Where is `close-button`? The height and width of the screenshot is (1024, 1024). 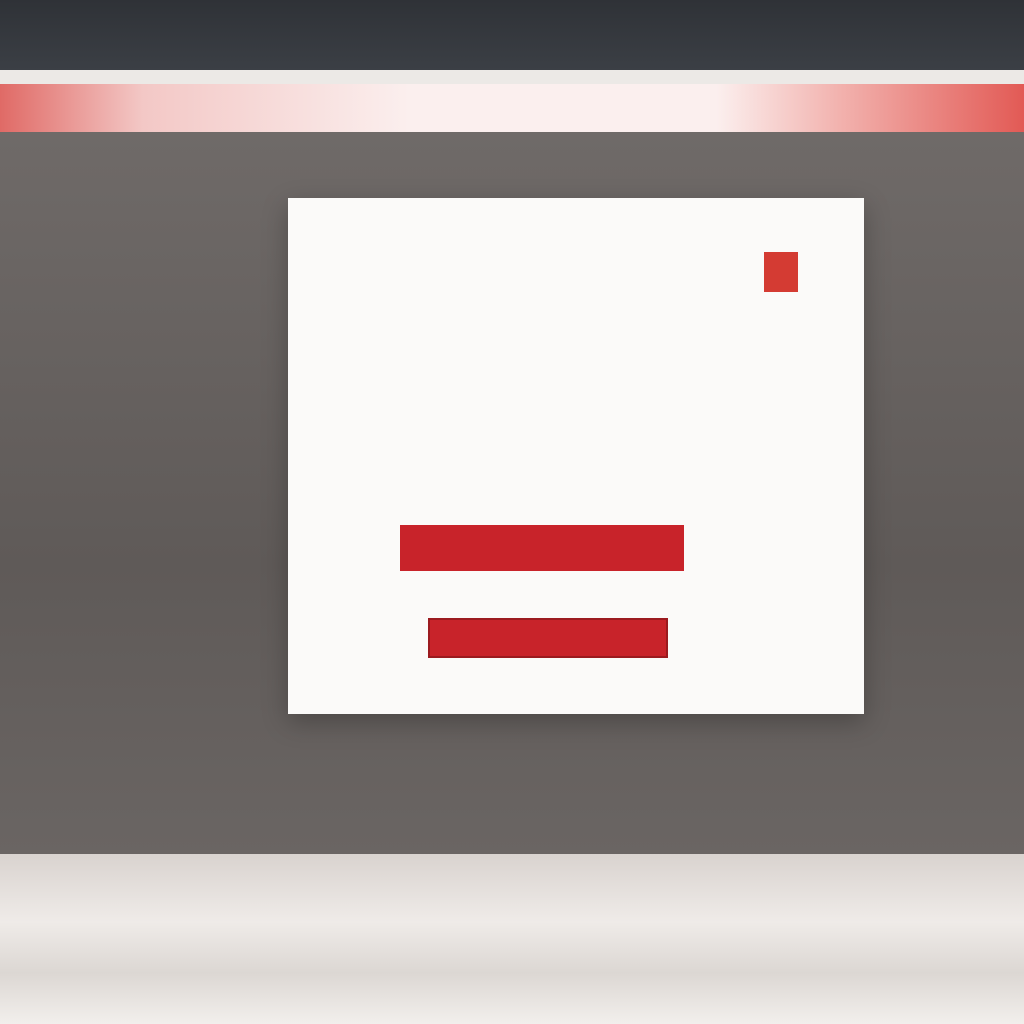
close-button is located at coordinates (781, 272).